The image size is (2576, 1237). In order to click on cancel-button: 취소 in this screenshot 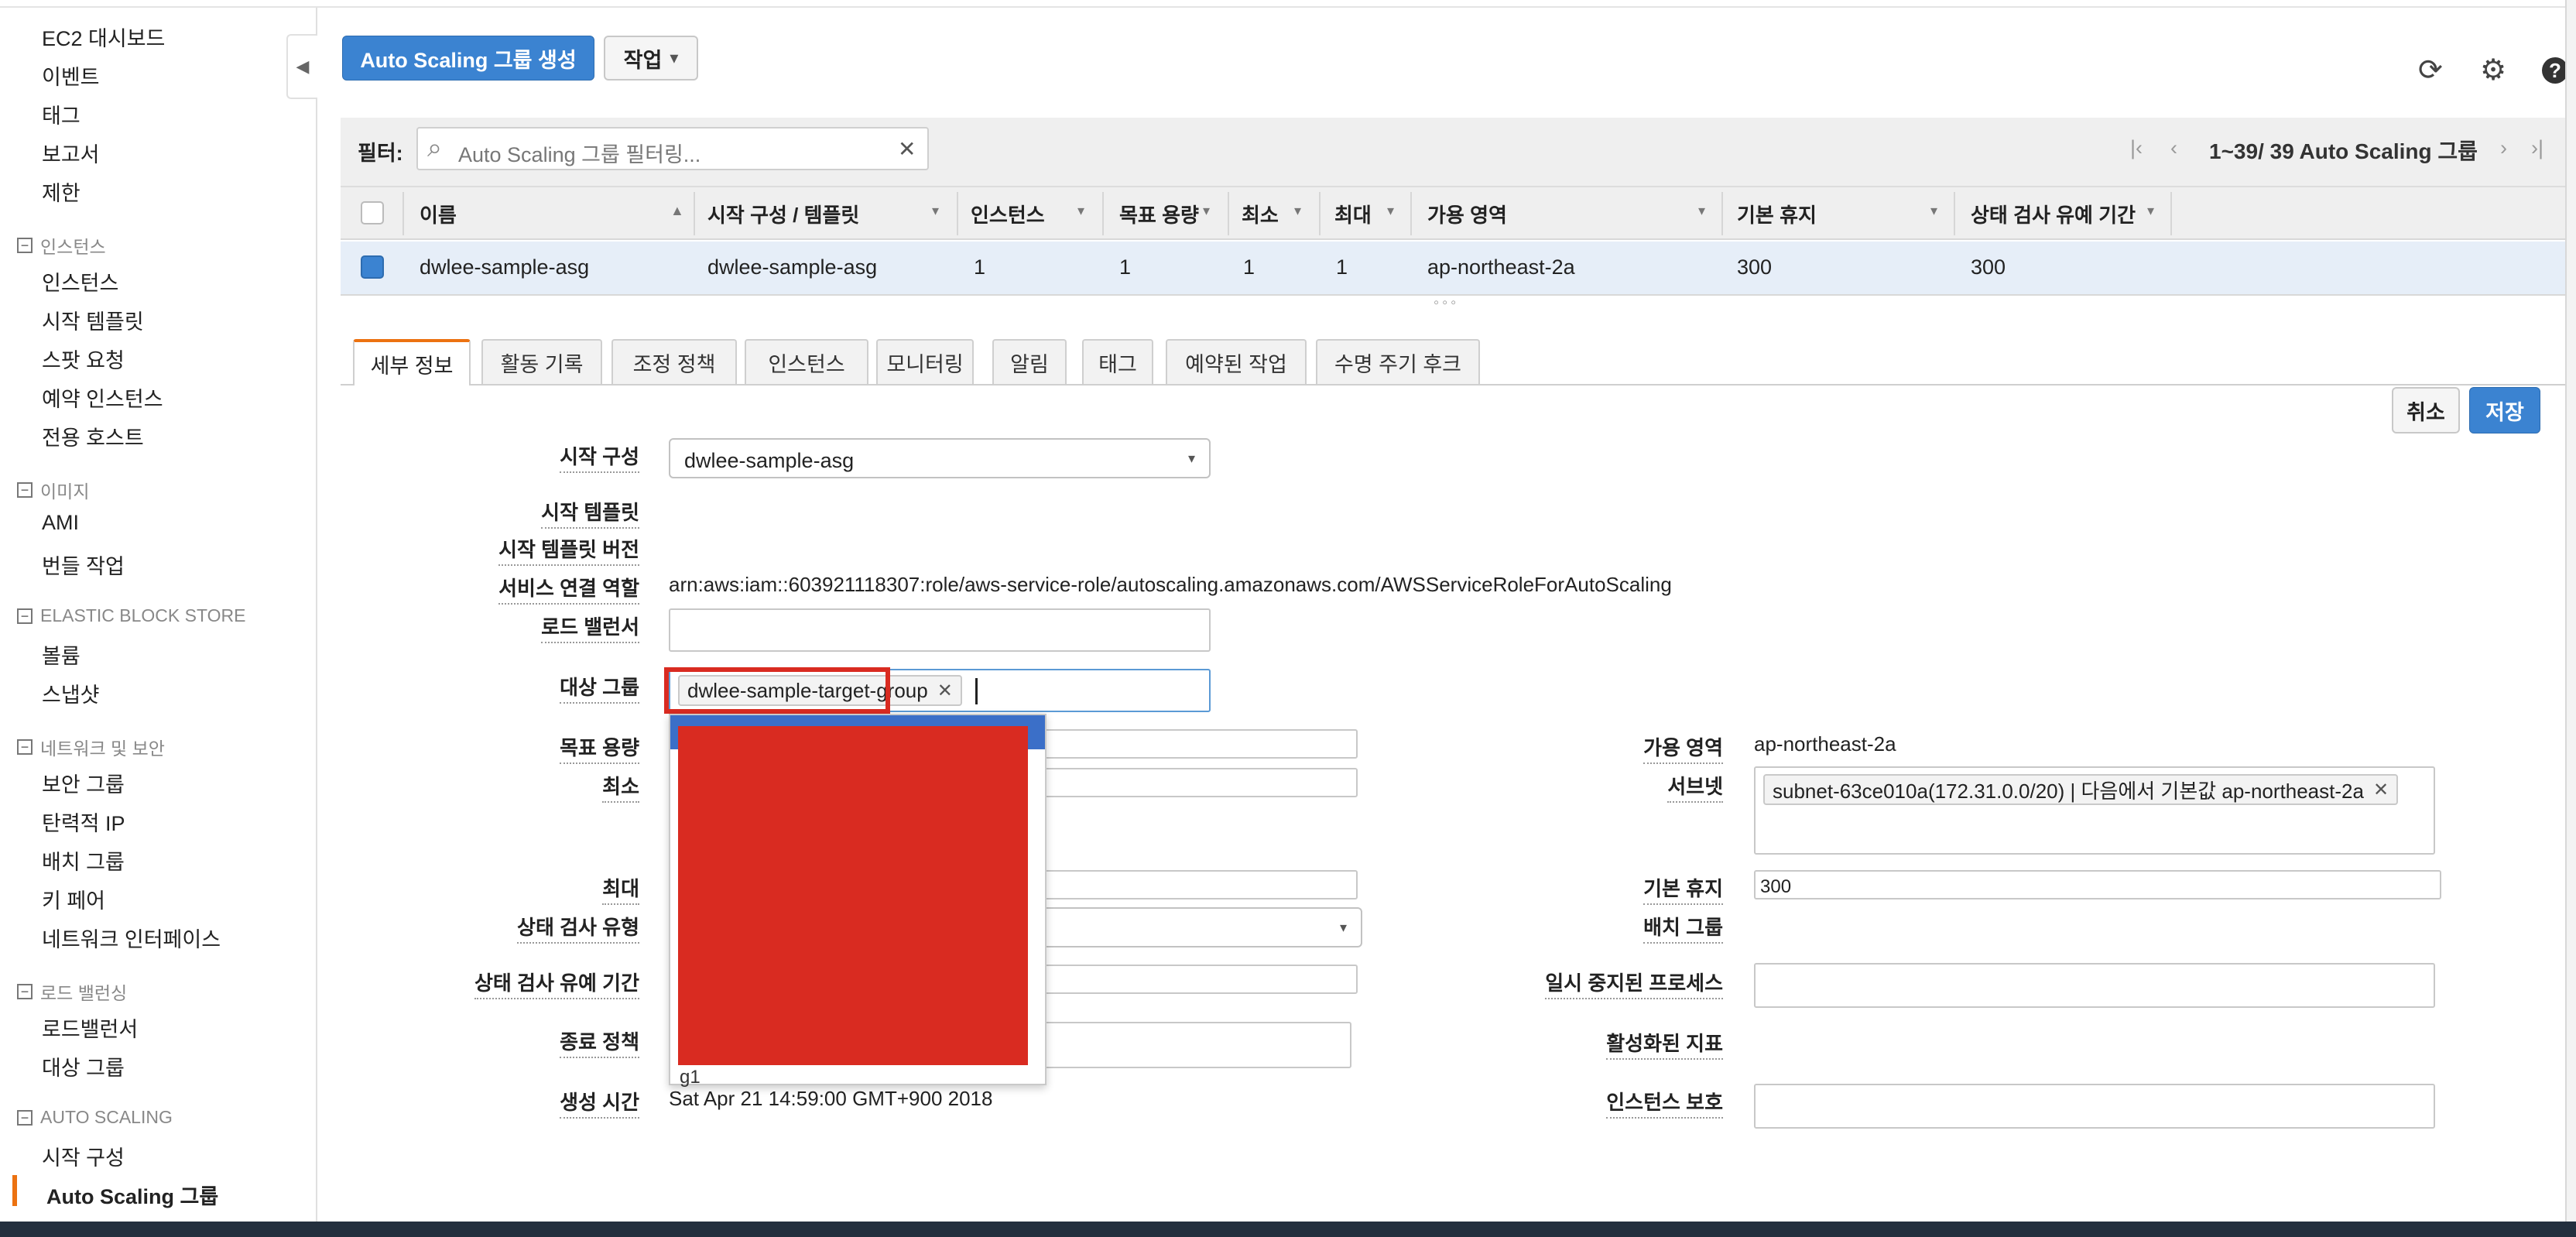, I will do `click(2426, 410)`.